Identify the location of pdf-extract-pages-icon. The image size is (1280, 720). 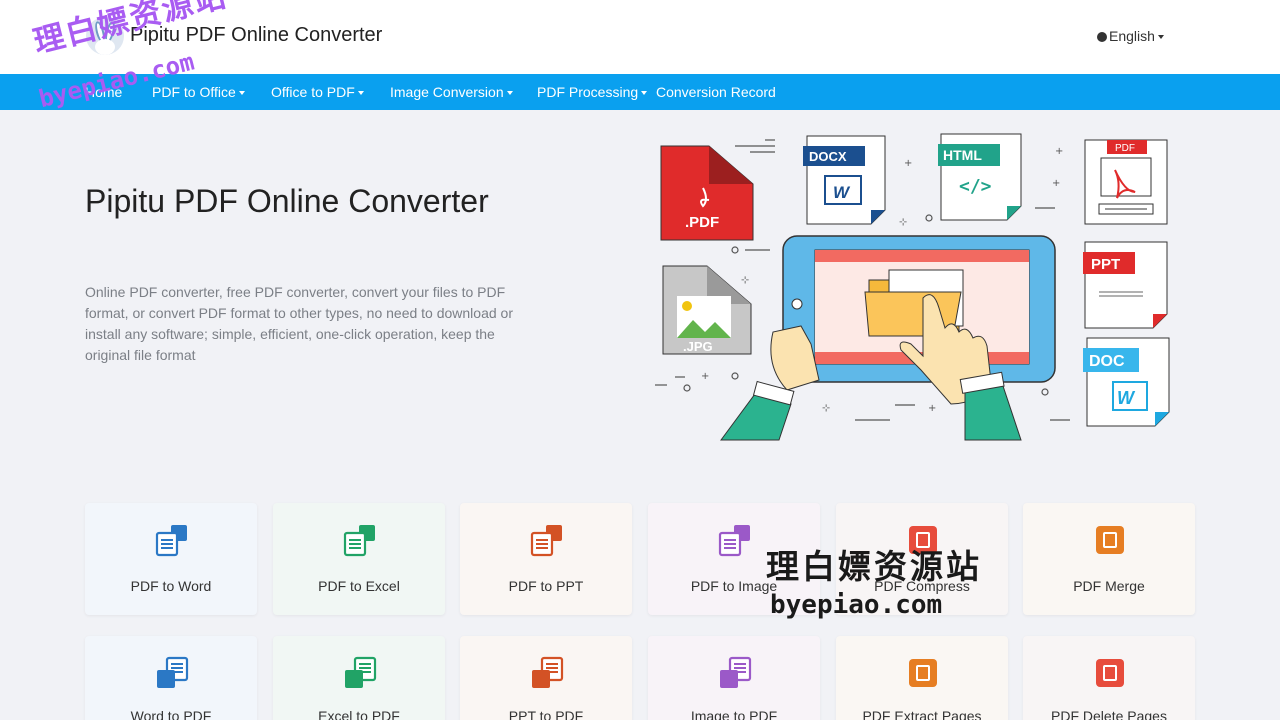
(923, 673).